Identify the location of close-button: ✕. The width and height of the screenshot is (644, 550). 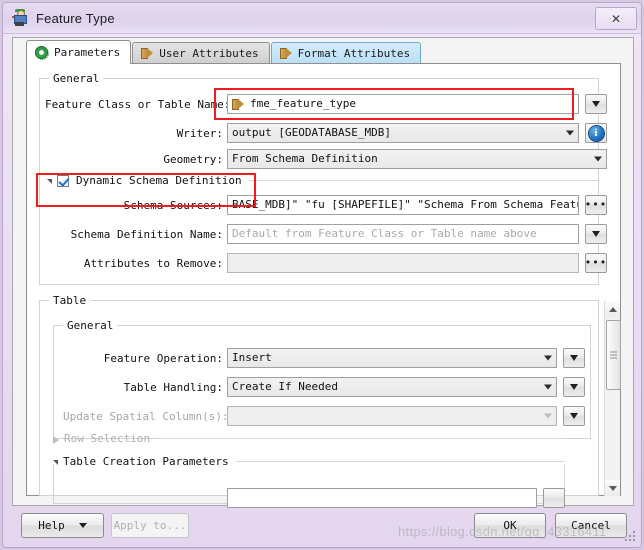
(616, 18).